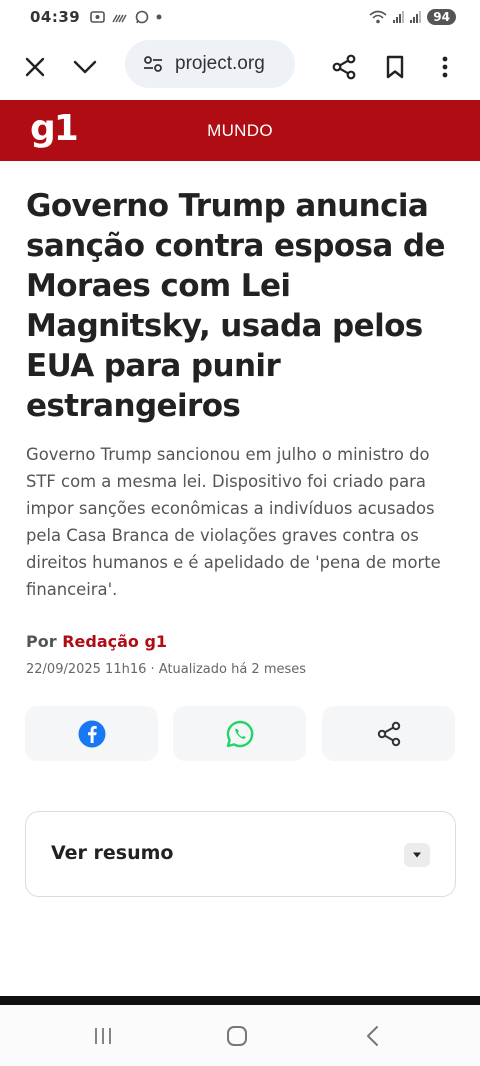 The width and height of the screenshot is (480, 1066). What do you see at coordinates (114, 641) in the screenshot?
I see `author-link: Redação g1` at bounding box center [114, 641].